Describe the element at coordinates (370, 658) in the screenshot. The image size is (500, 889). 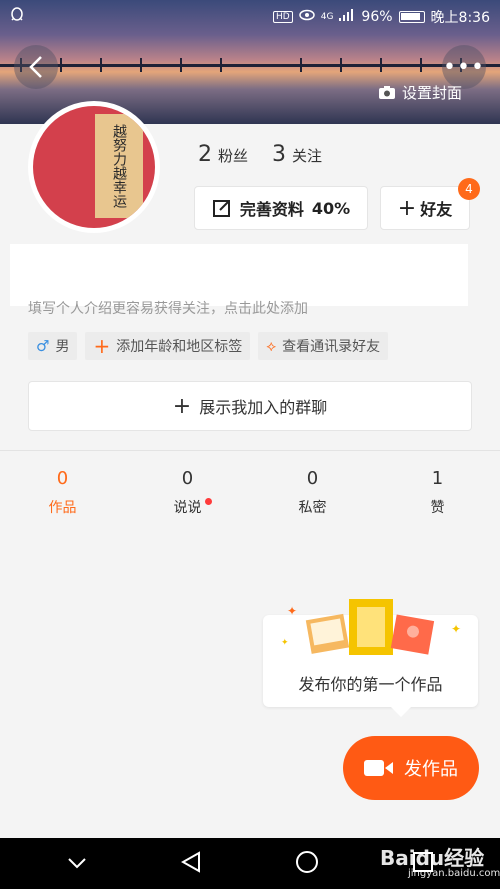
I see `first-work-prompt: ✦ ✦ ✦ 发布你的第一个作品` at that location.